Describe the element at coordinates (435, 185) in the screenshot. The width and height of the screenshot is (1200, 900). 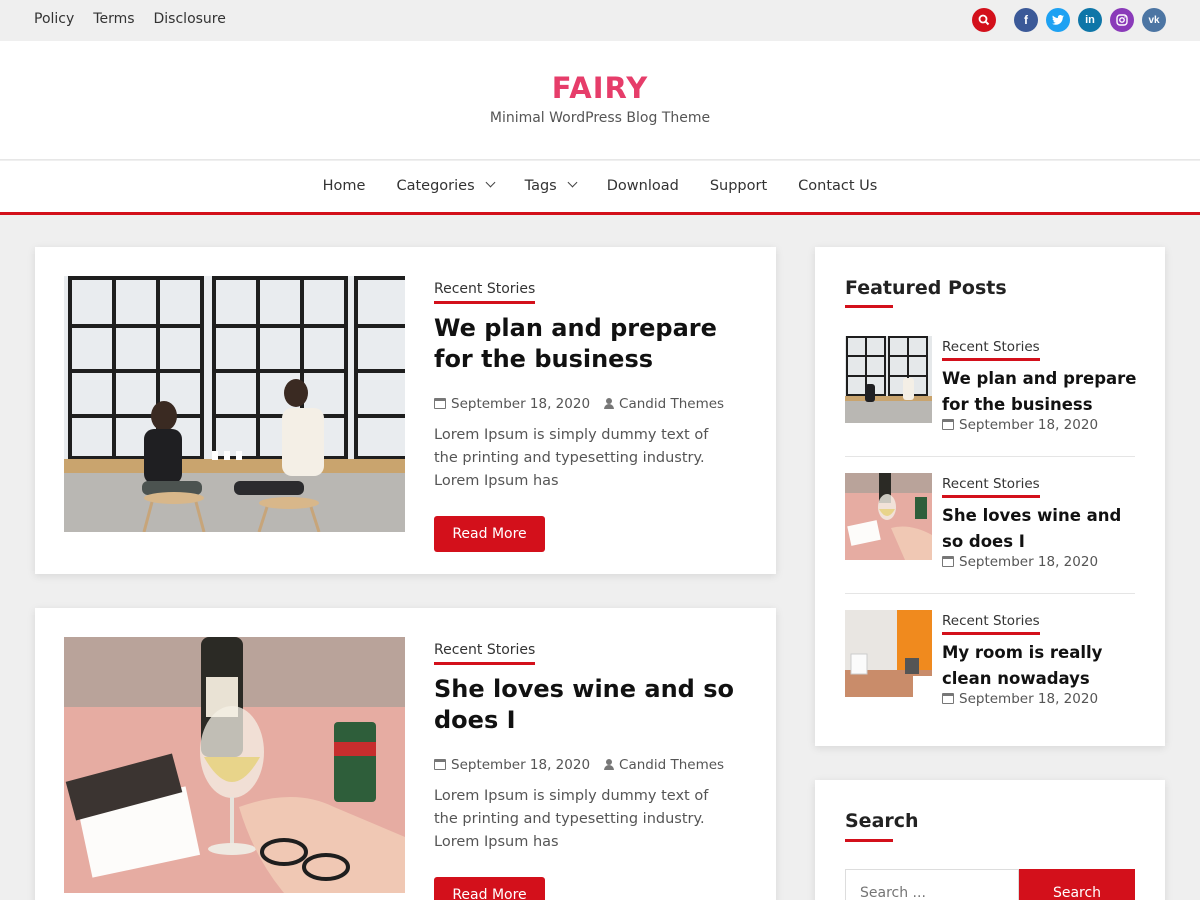
I see `nav-label: Categories` at that location.